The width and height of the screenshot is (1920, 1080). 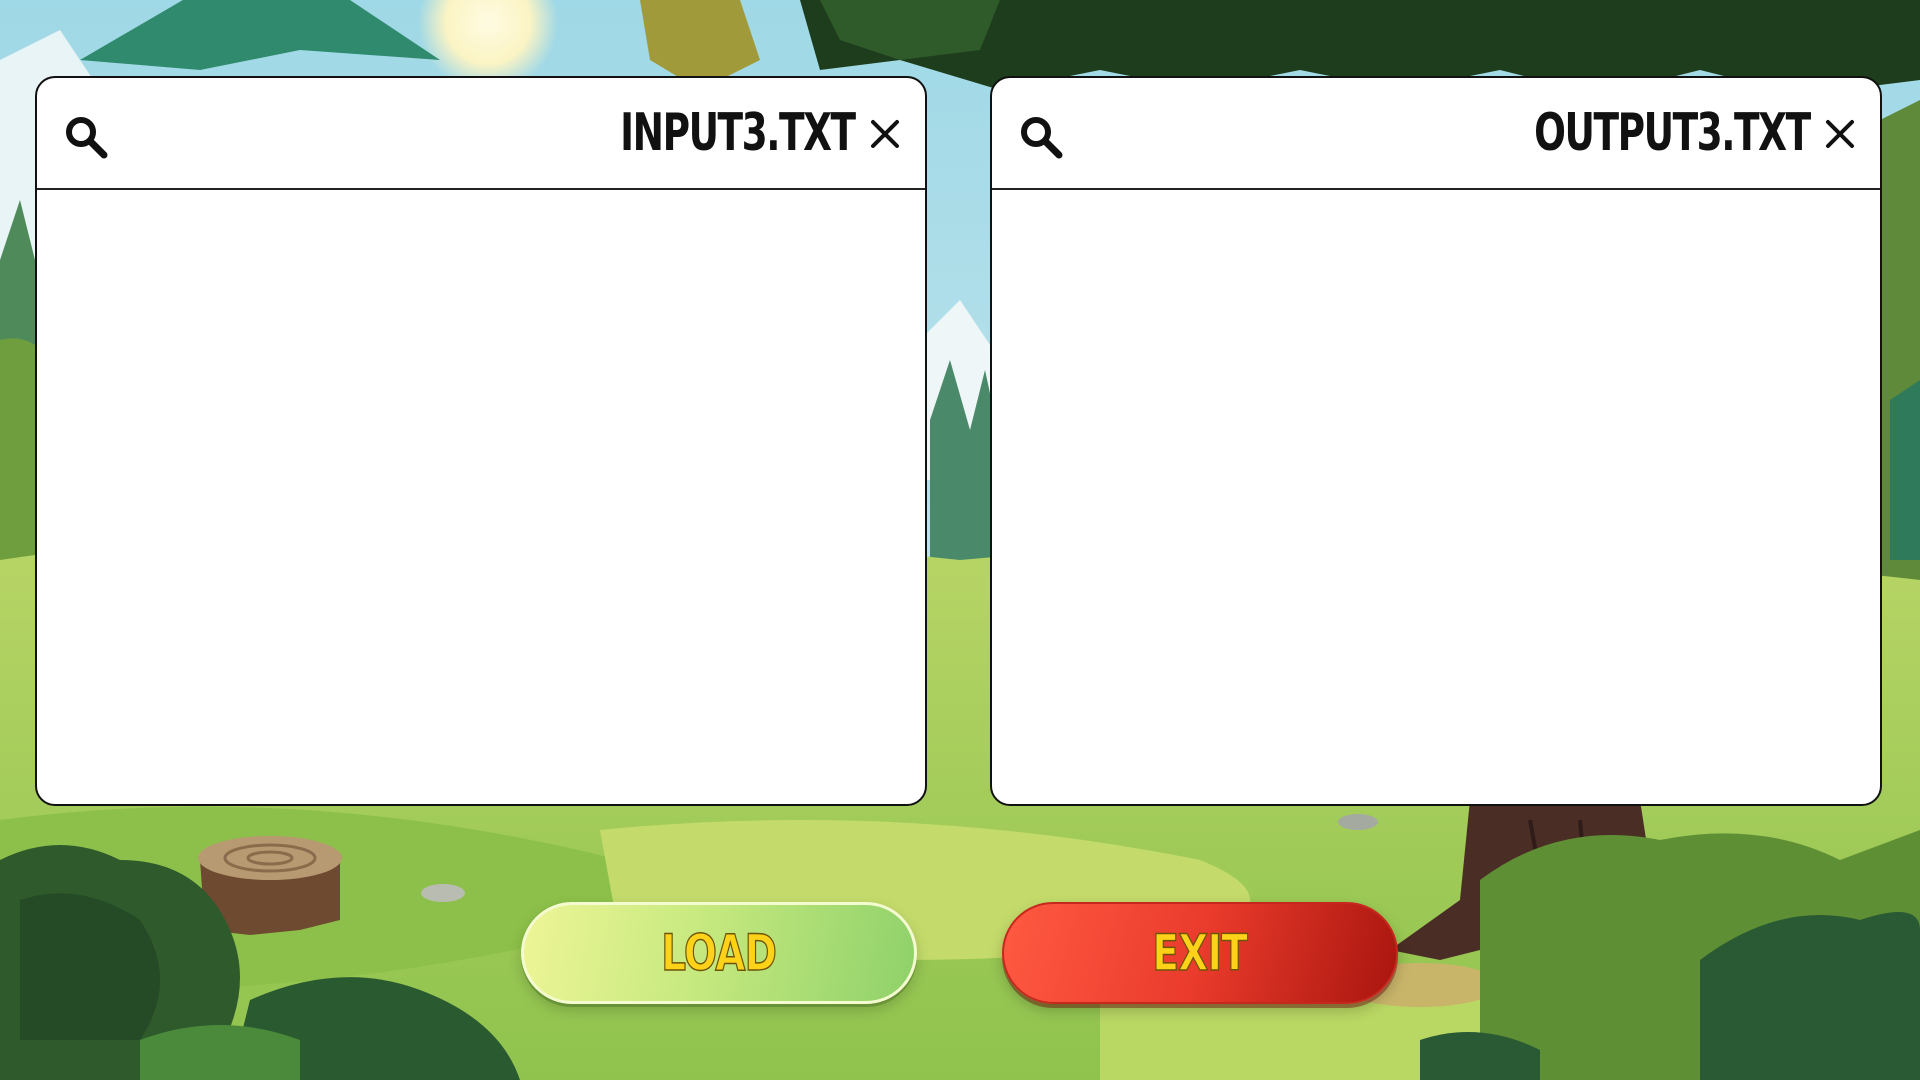 I want to click on load-button-label: LOAD, so click(x=719, y=953).